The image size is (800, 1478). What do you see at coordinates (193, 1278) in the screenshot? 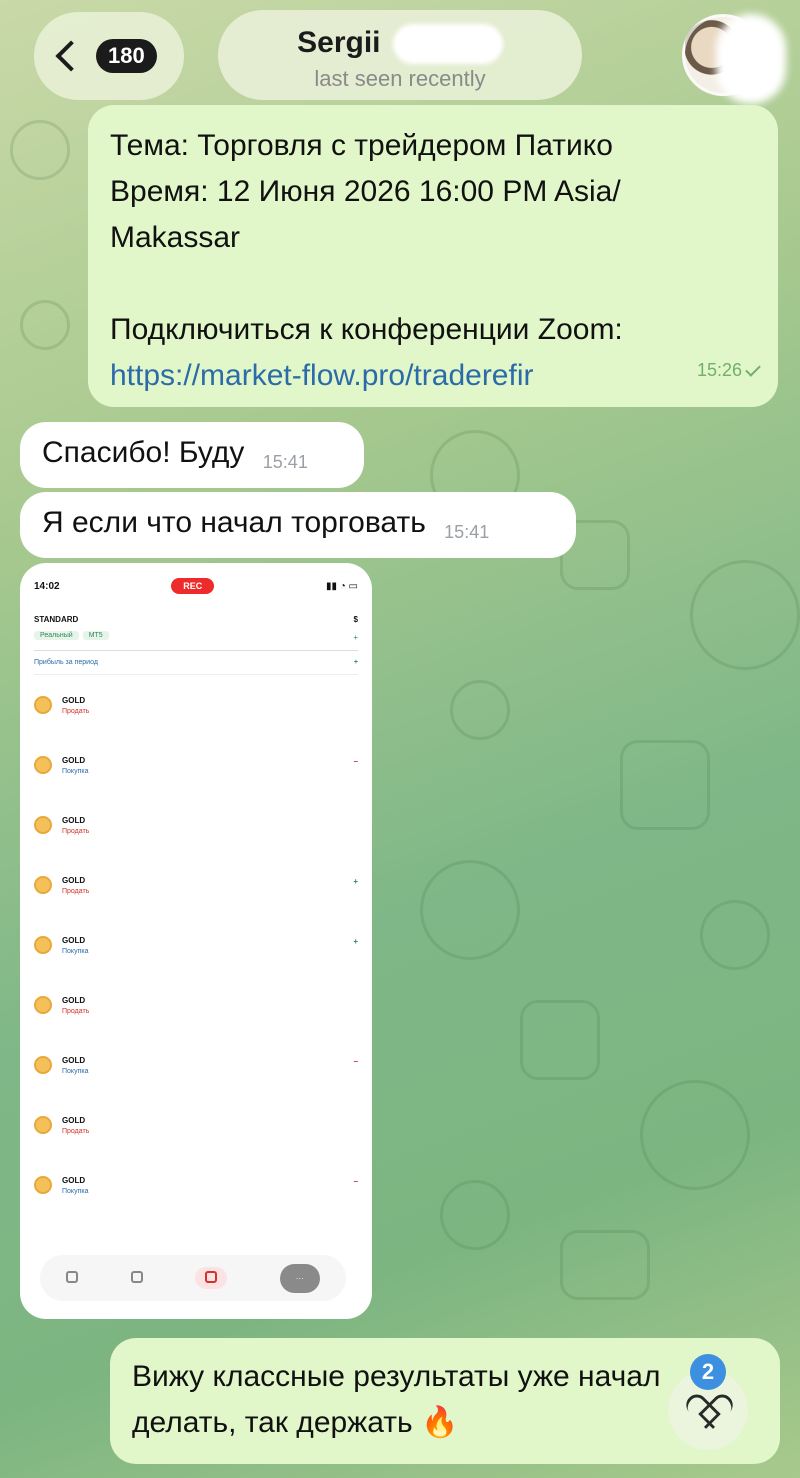
I see `phone-tab-bar: ···` at bounding box center [193, 1278].